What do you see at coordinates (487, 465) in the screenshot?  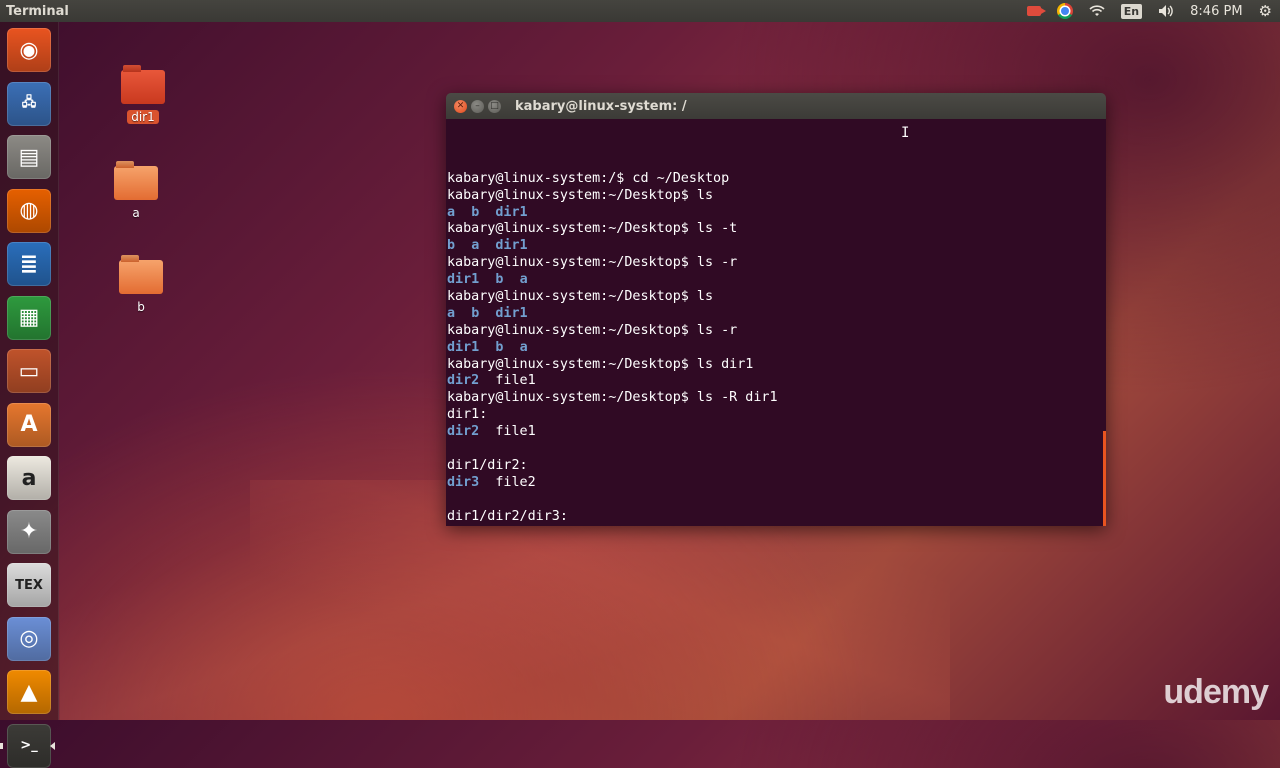 I see `terminal-text: dir1/dir2:` at bounding box center [487, 465].